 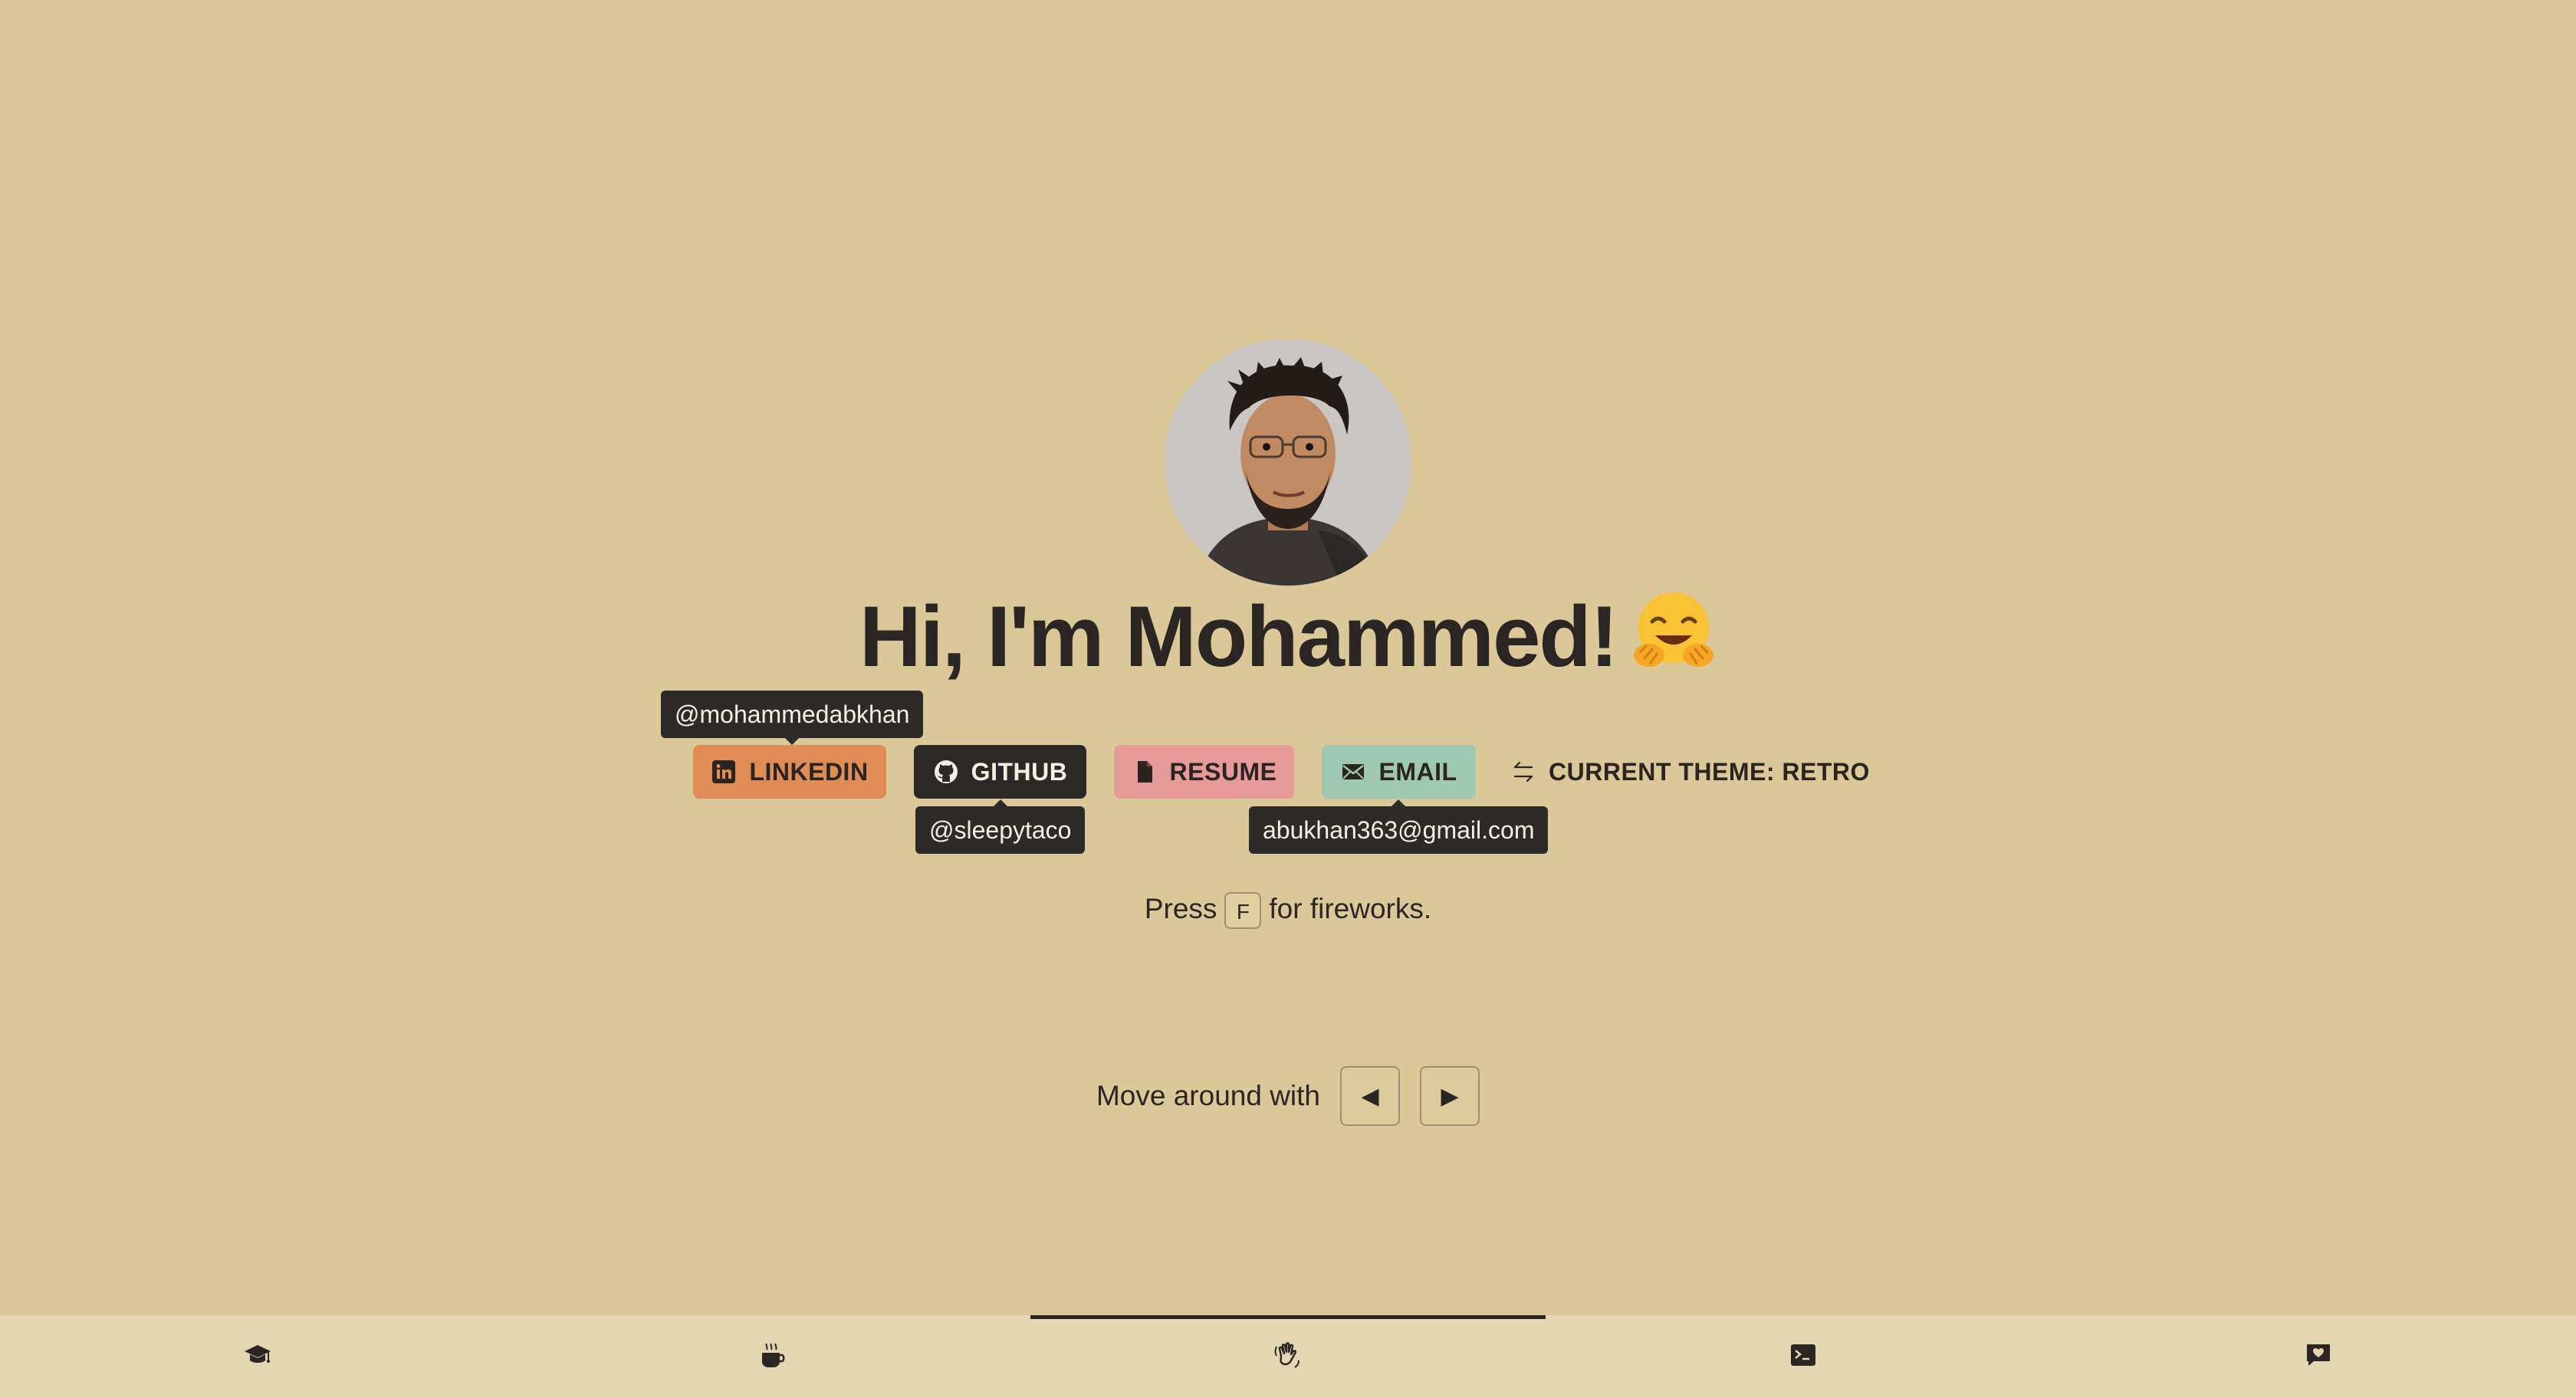 I want to click on email-label: EMAIL, so click(x=1418, y=771).